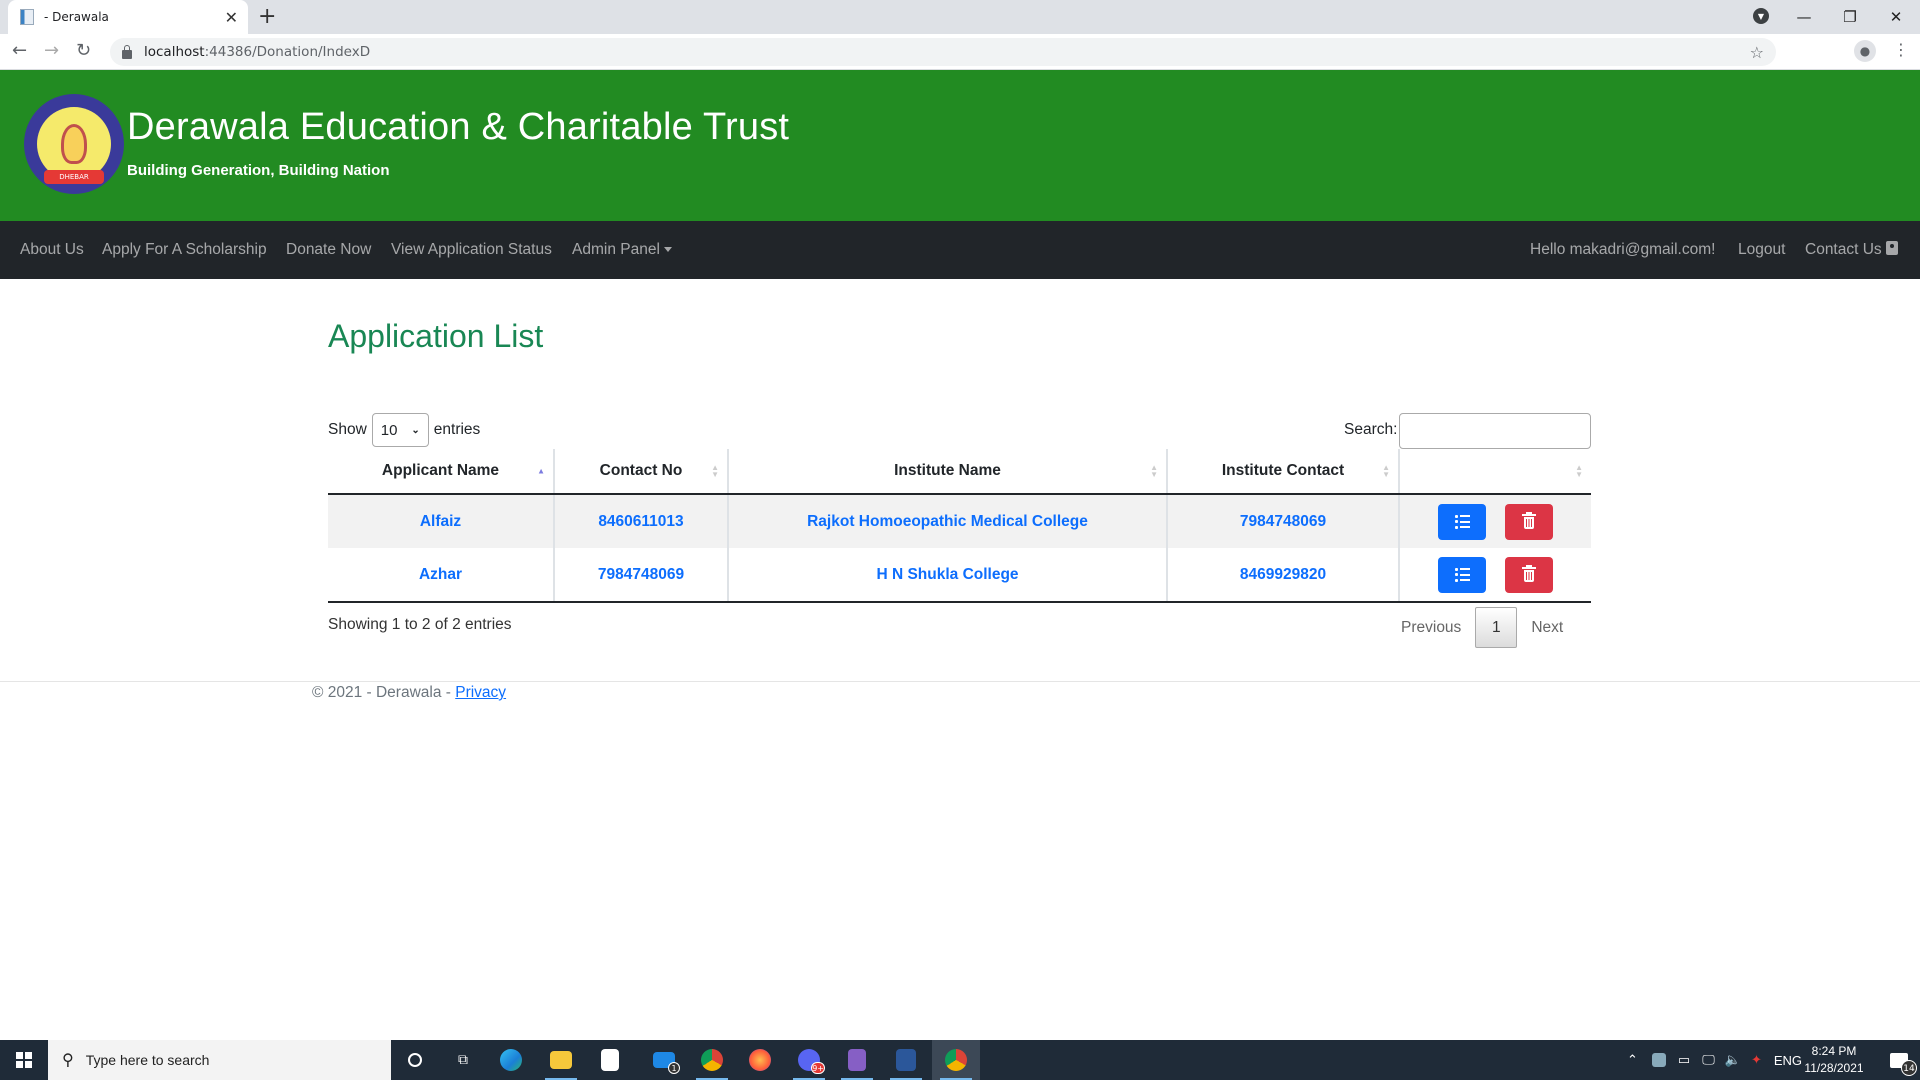 The height and width of the screenshot is (1080, 1920). Describe the element at coordinates (19, 50) in the screenshot. I see `back-arrow-icon: ←` at that location.